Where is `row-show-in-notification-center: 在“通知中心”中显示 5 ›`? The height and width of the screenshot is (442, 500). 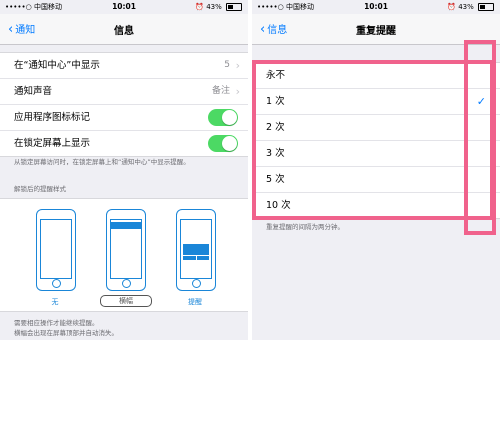 row-show-in-notification-center: 在“通知中心”中显示 5 › is located at coordinates (124, 66).